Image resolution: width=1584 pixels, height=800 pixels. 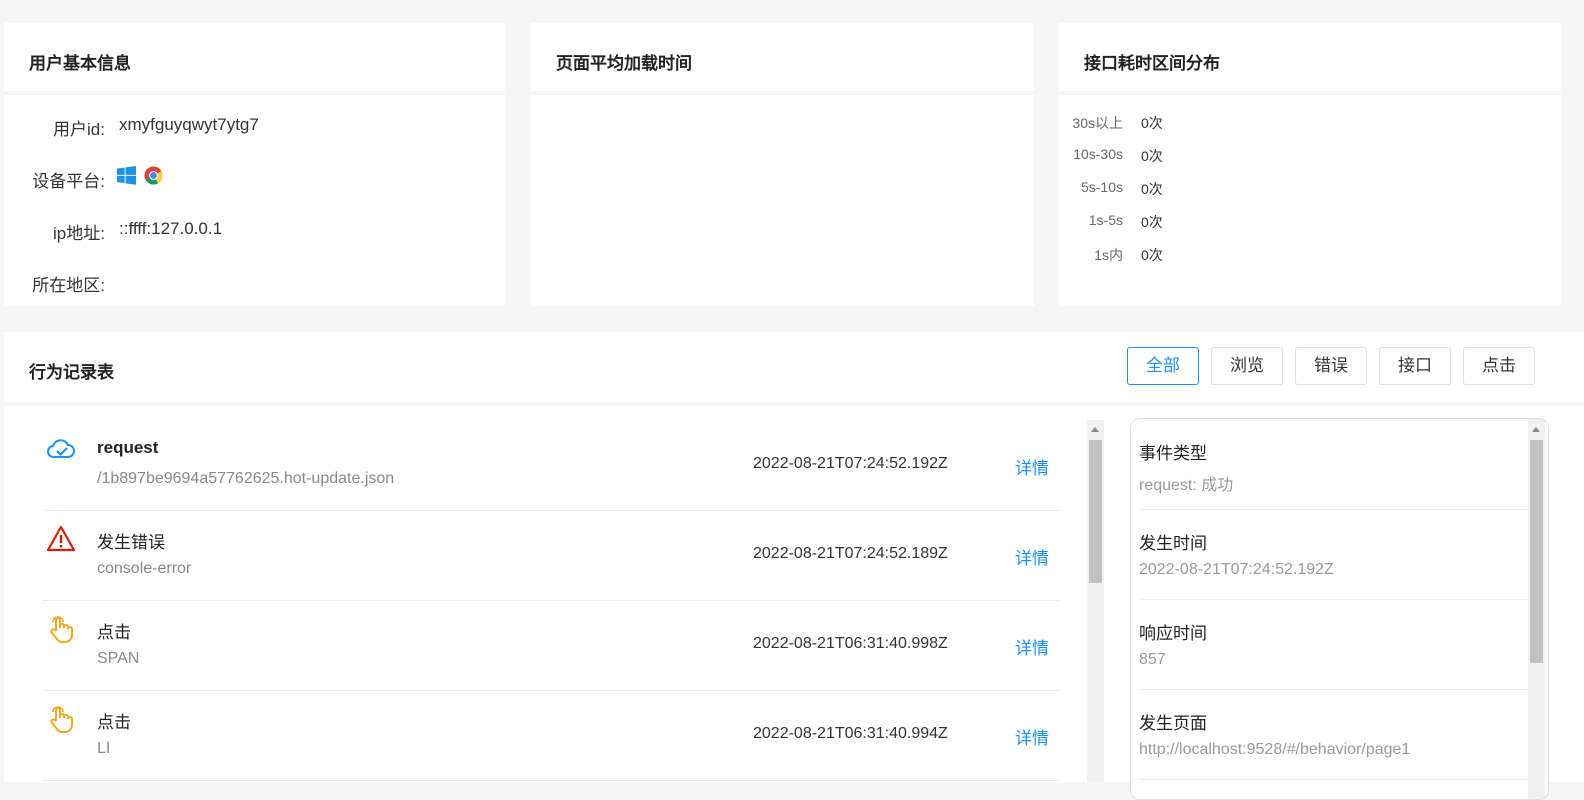 I want to click on filter-all-button: 全部, so click(x=1163, y=366).